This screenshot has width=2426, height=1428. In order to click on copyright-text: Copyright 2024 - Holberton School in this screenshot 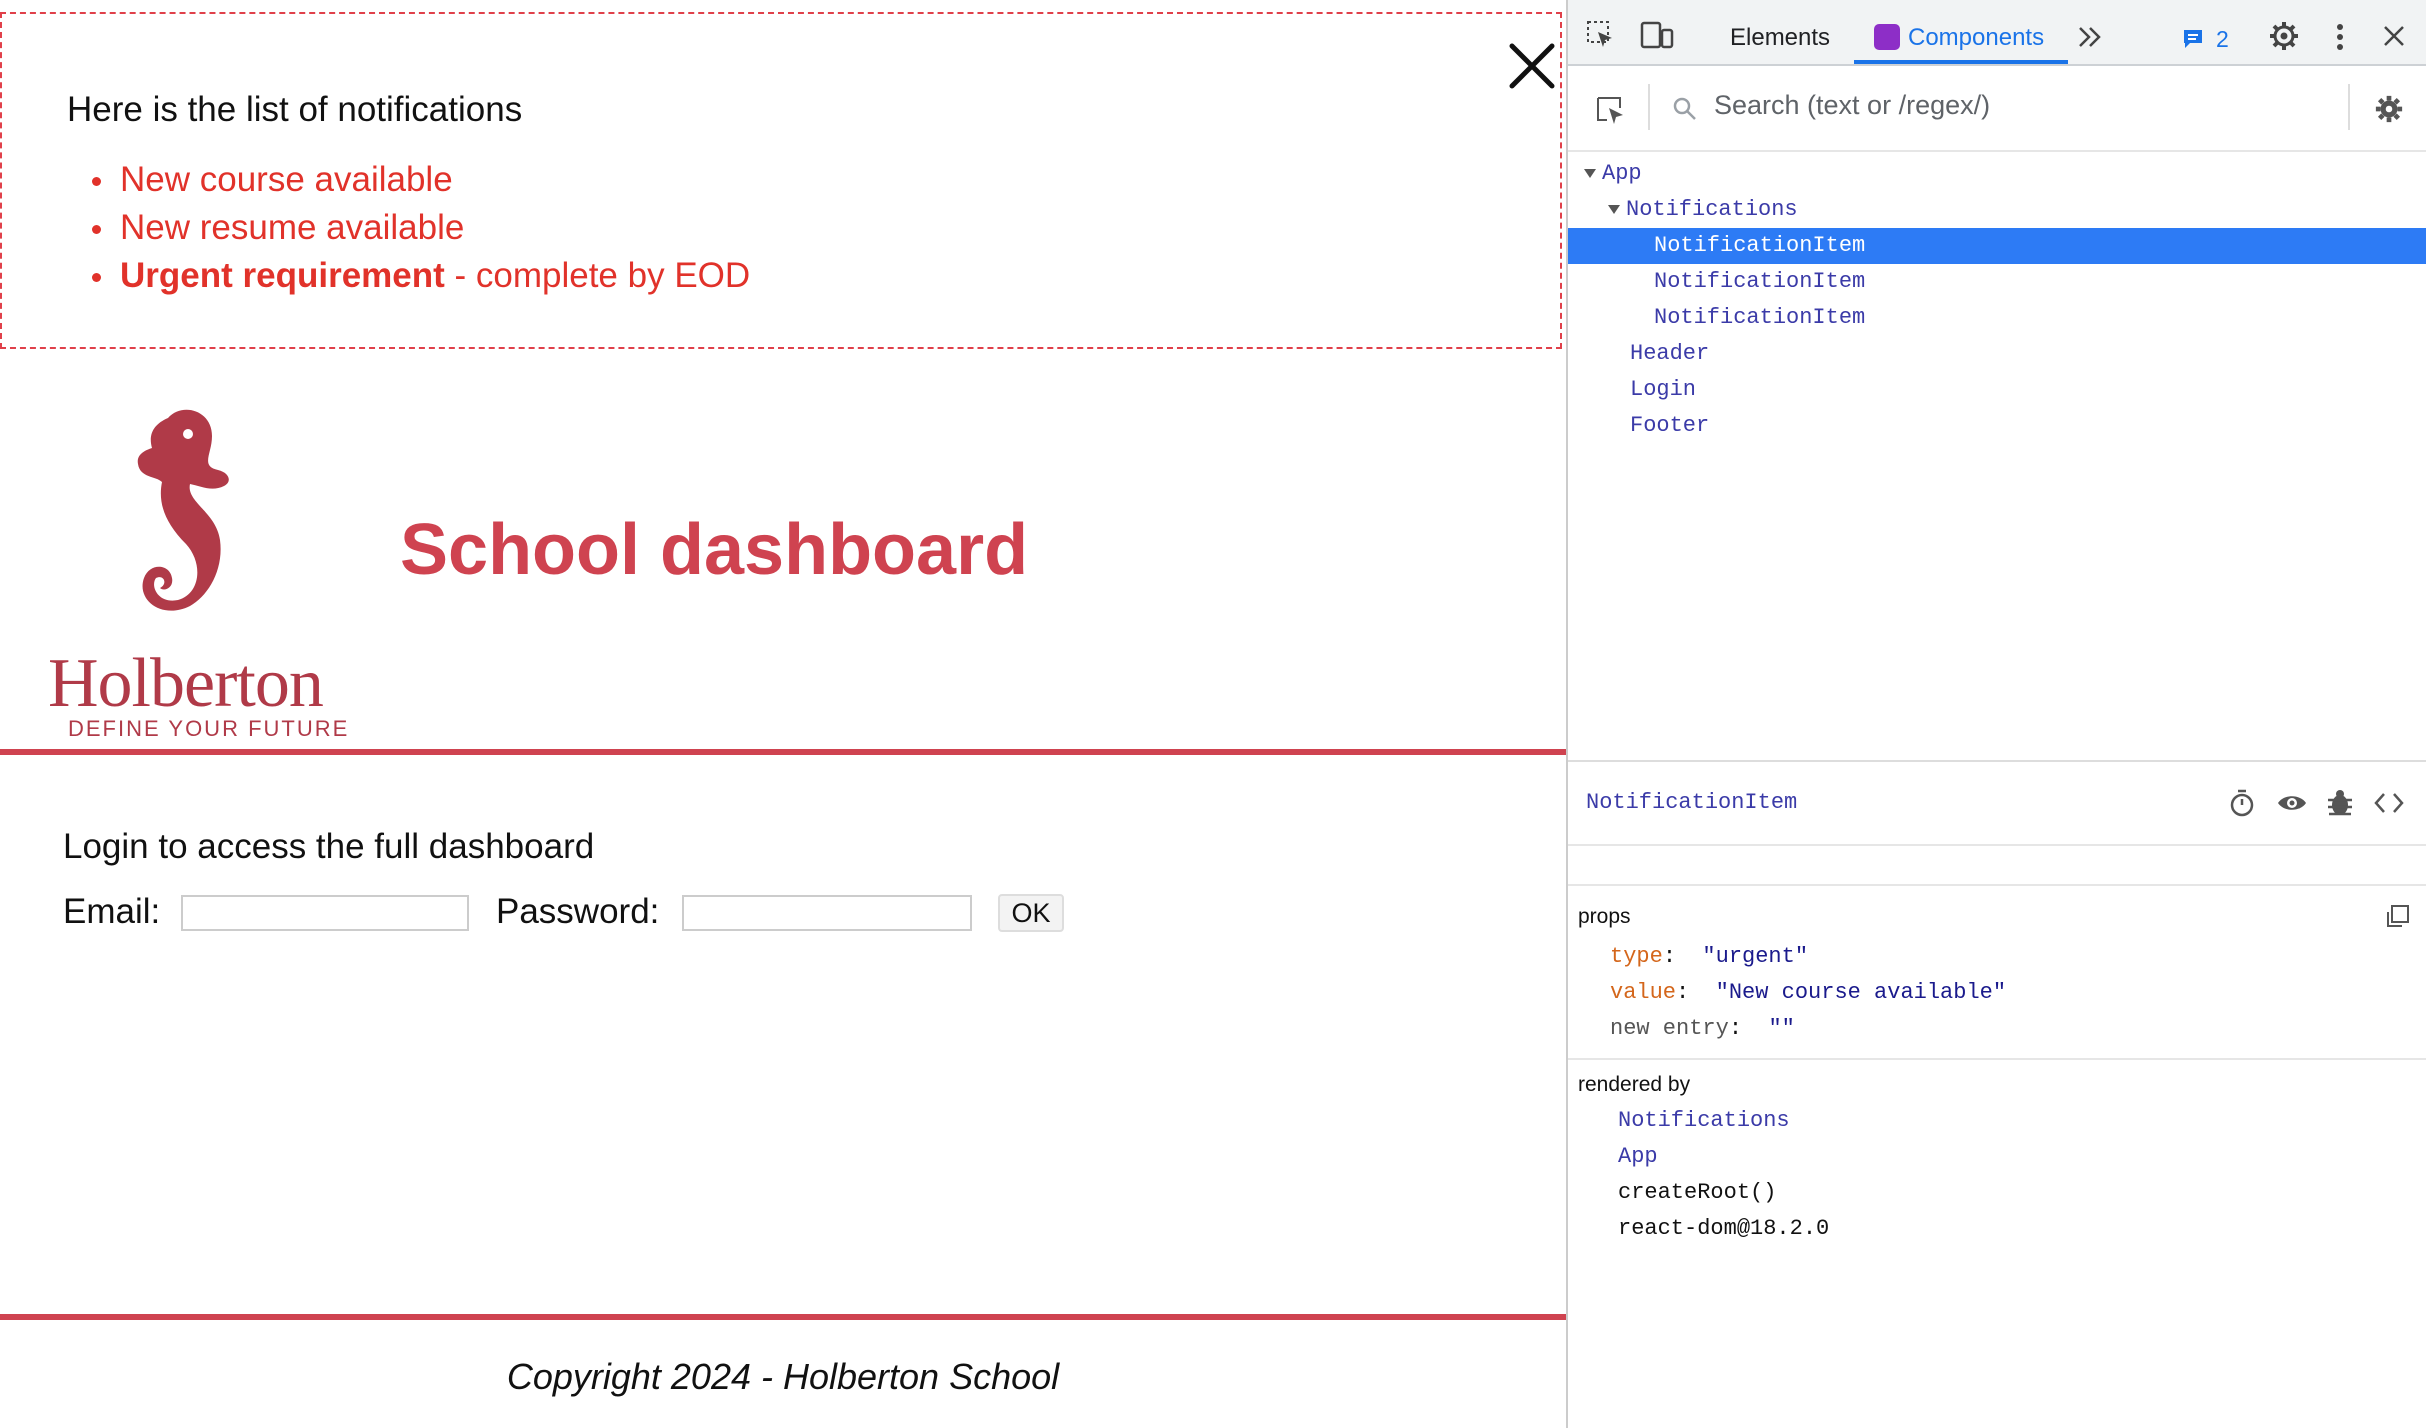, I will do `click(783, 1376)`.